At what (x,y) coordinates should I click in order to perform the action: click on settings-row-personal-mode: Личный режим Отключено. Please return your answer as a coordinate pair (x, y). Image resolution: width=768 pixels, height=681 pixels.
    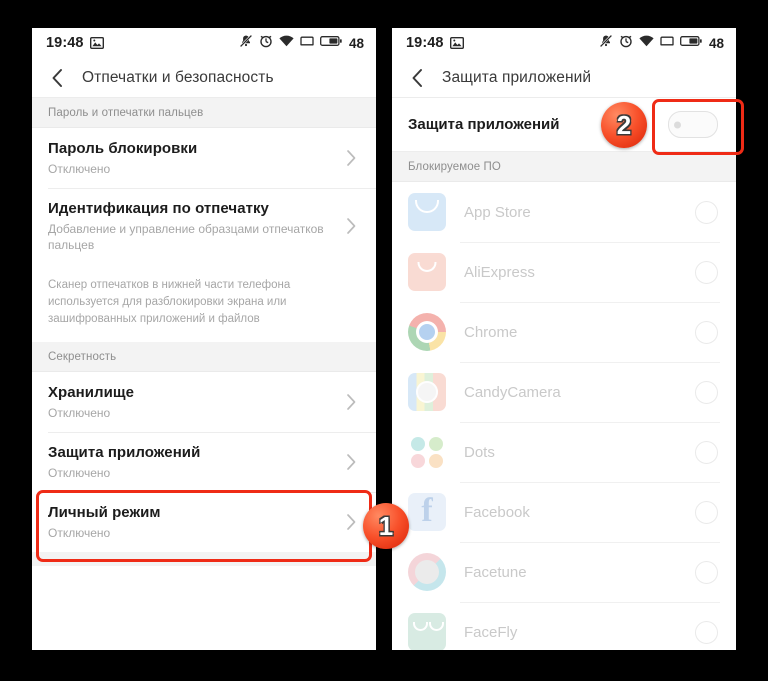
    Looking at the image, I should click on (204, 522).